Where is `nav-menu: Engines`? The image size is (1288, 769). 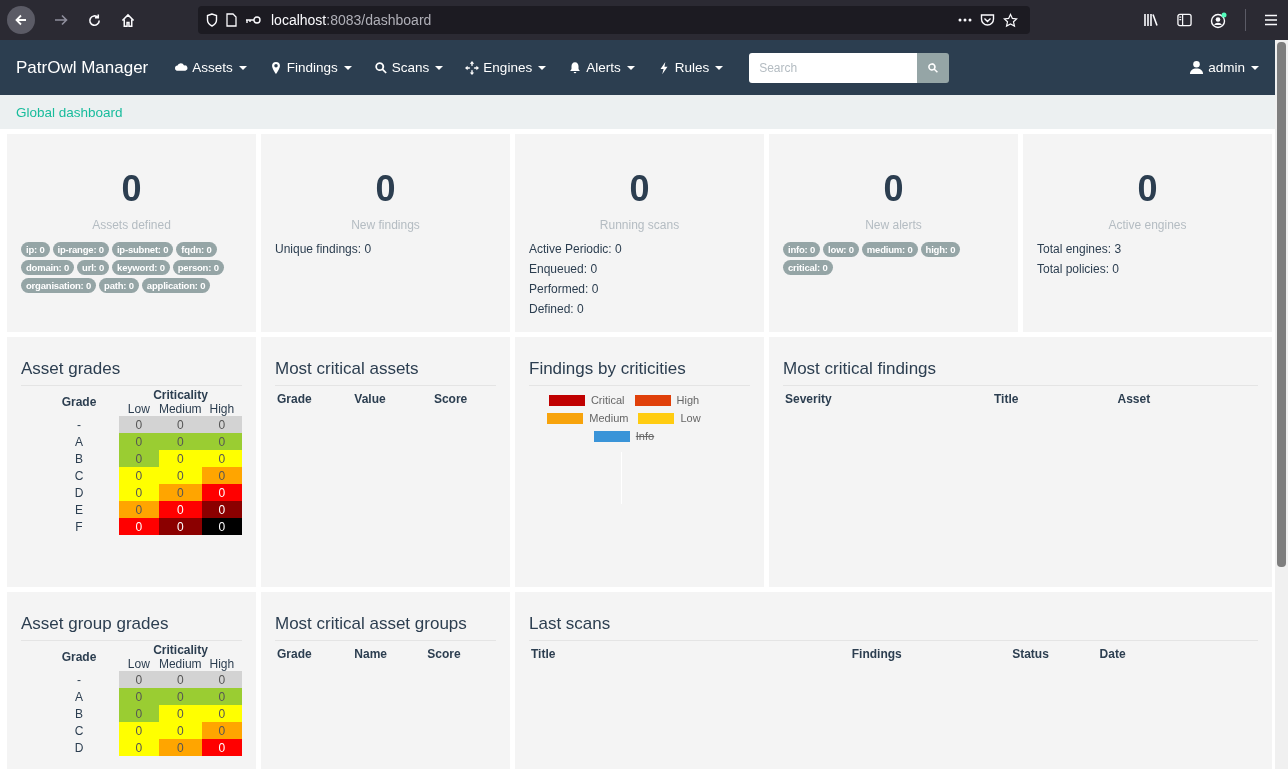
nav-menu: Engines is located at coordinates (506, 67).